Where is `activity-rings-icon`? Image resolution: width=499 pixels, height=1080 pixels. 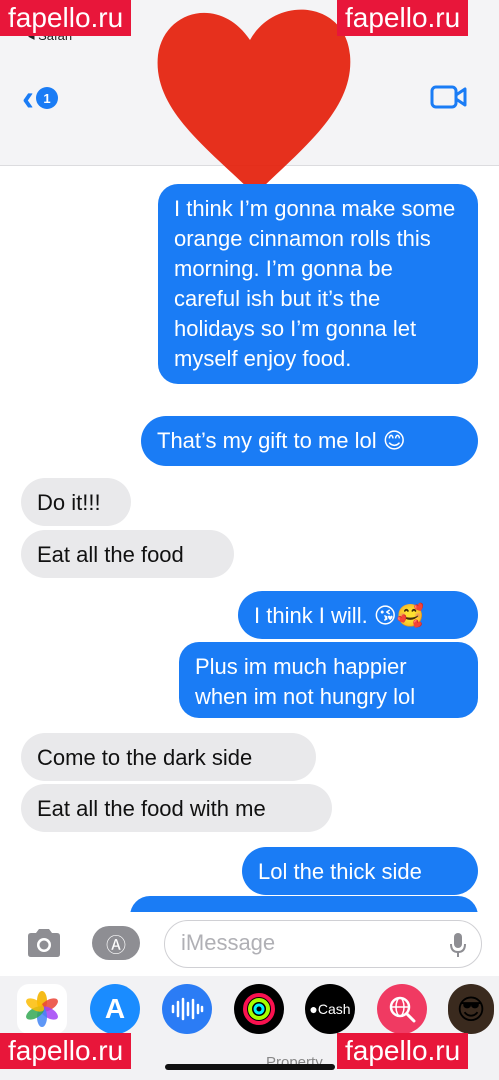
activity-rings-icon is located at coordinates (259, 1009).